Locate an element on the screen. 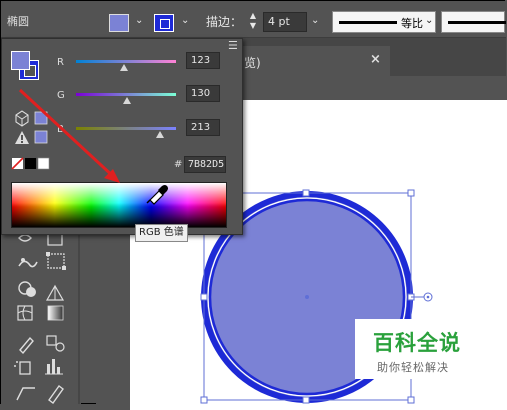  watermark: 百科全说 助你轻松解决 is located at coordinates (413, 349).